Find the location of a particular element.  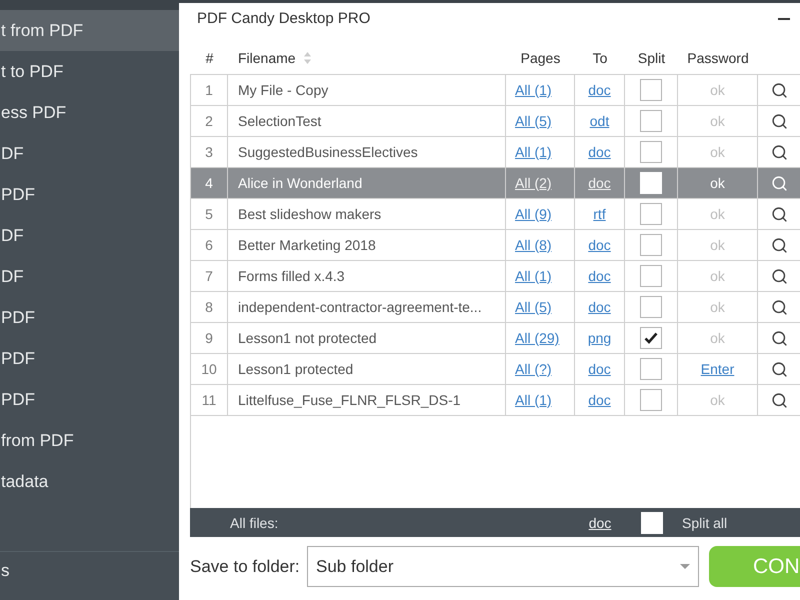

column-header: Split is located at coordinates (652, 58).